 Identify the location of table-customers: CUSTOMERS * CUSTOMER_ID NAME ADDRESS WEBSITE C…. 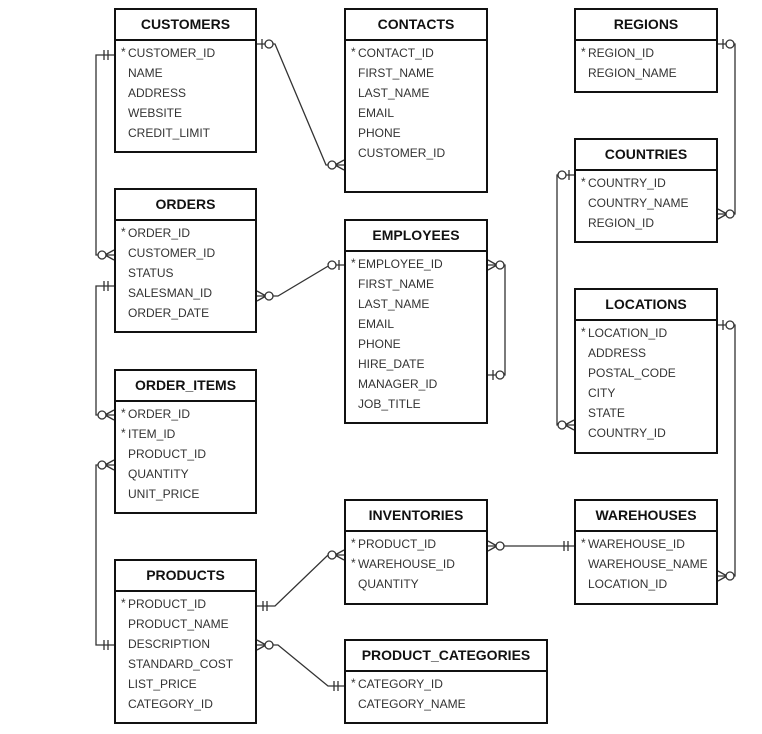
(185, 80).